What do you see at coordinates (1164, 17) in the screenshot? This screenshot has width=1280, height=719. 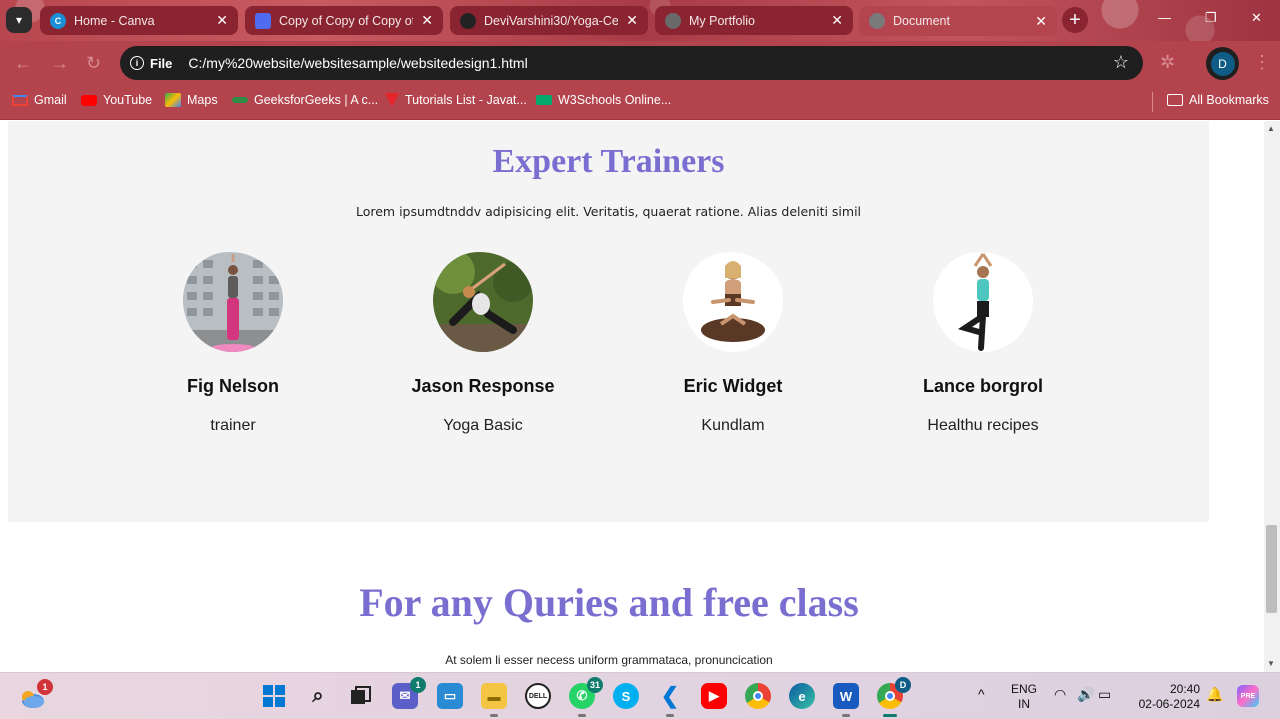 I see `minimize-icon: —` at bounding box center [1164, 17].